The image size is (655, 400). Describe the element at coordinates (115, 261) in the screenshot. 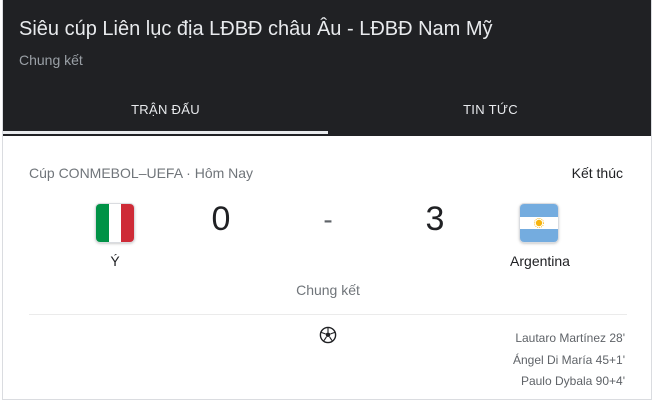

I see `home-team-name: Ý` at that location.